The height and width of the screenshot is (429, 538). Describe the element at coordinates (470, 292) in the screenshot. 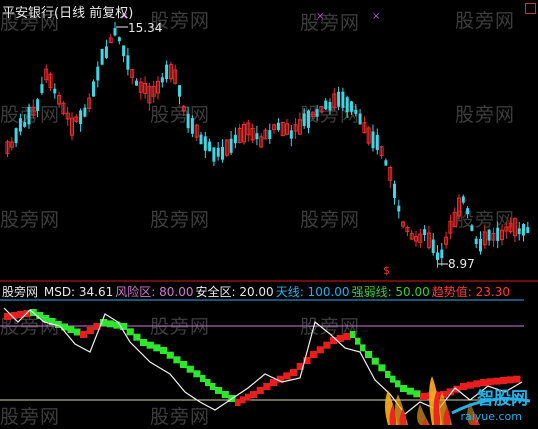

I see `legend-item-trend: 趋势值: 23.30` at that location.